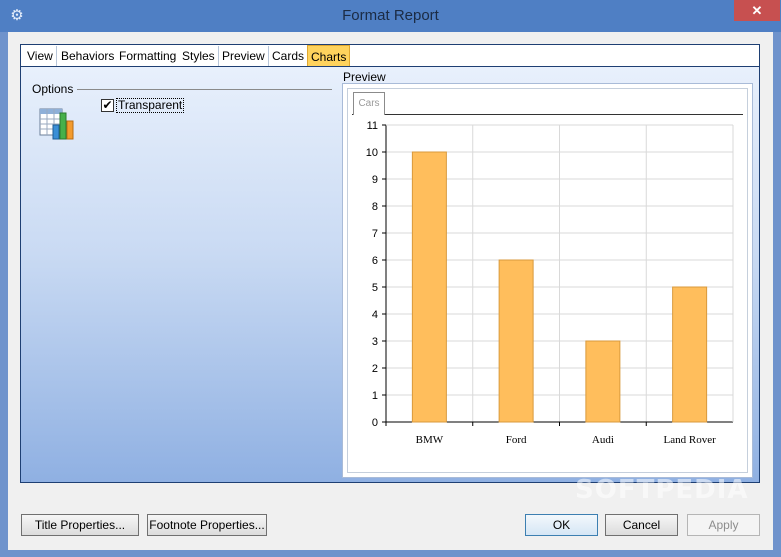  I want to click on x-tick-label: Land Rover, so click(690, 440).